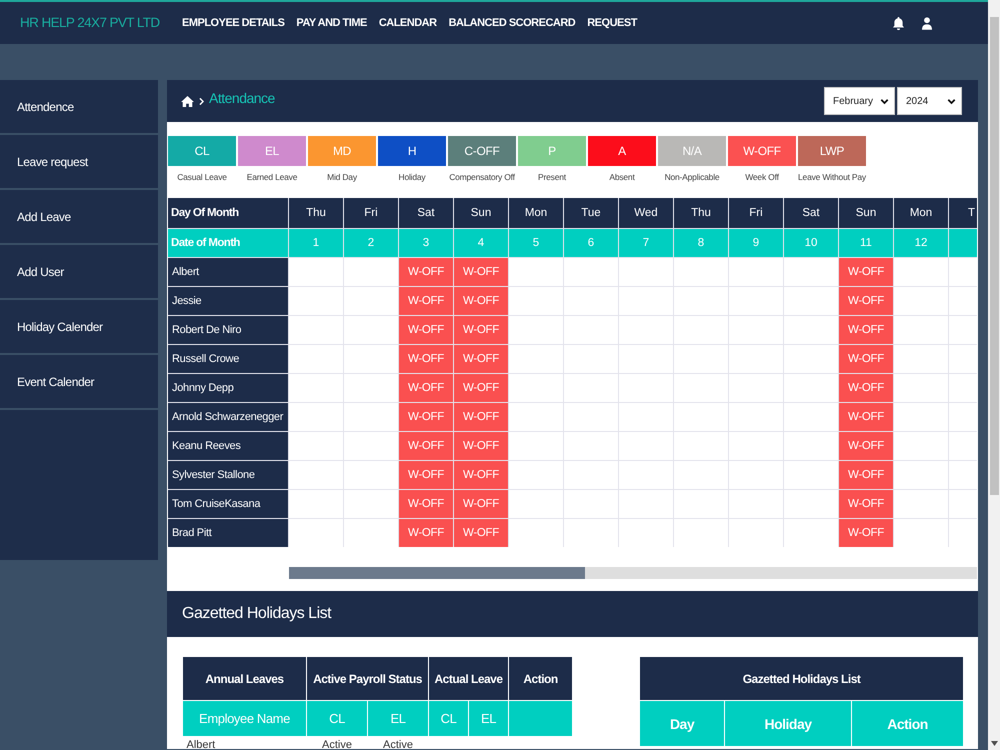 Image resolution: width=1000 pixels, height=750 pixels. What do you see at coordinates (407, 23) in the screenshot?
I see `nav-link: CALENDAR` at bounding box center [407, 23].